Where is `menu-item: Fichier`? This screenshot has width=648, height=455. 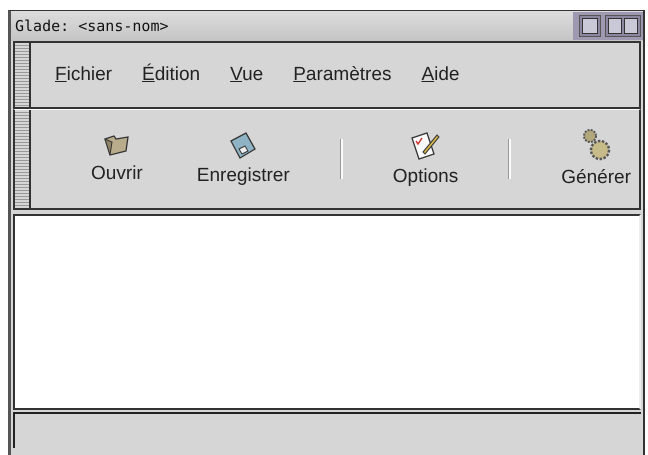 menu-item: Fichier is located at coordinates (83, 75).